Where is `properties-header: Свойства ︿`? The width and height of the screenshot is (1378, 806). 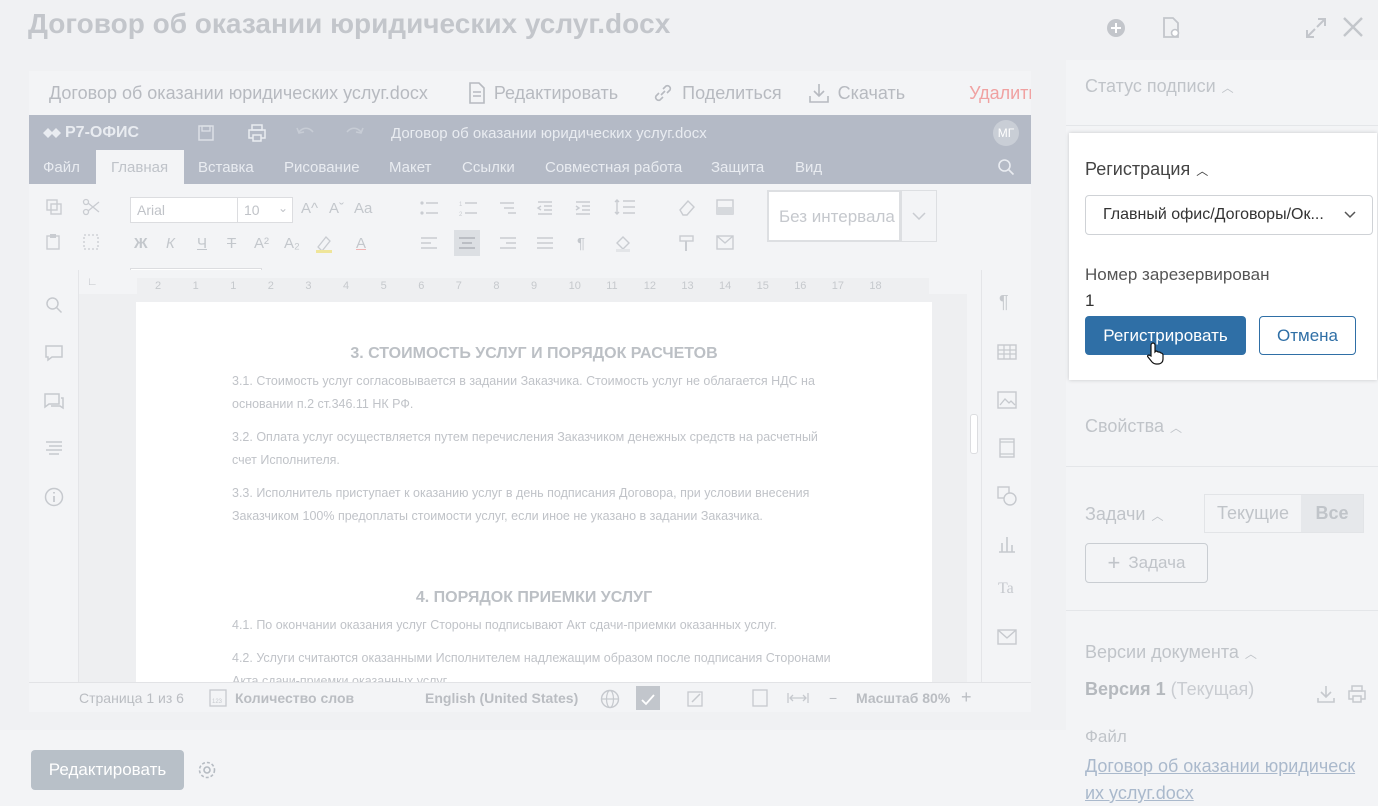
properties-header: Свойства ︿ is located at coordinates (1133, 426).